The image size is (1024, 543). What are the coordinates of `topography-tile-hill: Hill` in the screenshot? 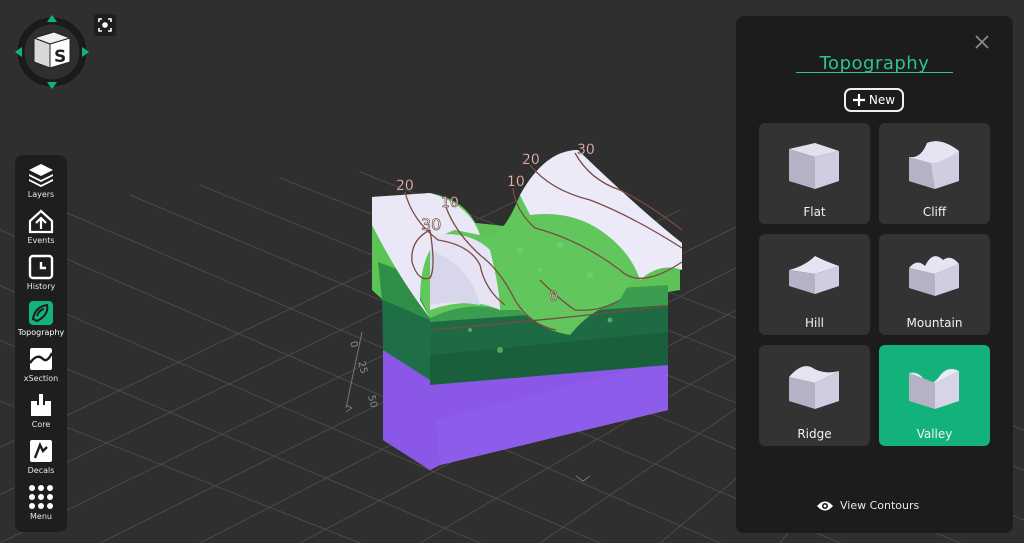 It's located at (814, 284).